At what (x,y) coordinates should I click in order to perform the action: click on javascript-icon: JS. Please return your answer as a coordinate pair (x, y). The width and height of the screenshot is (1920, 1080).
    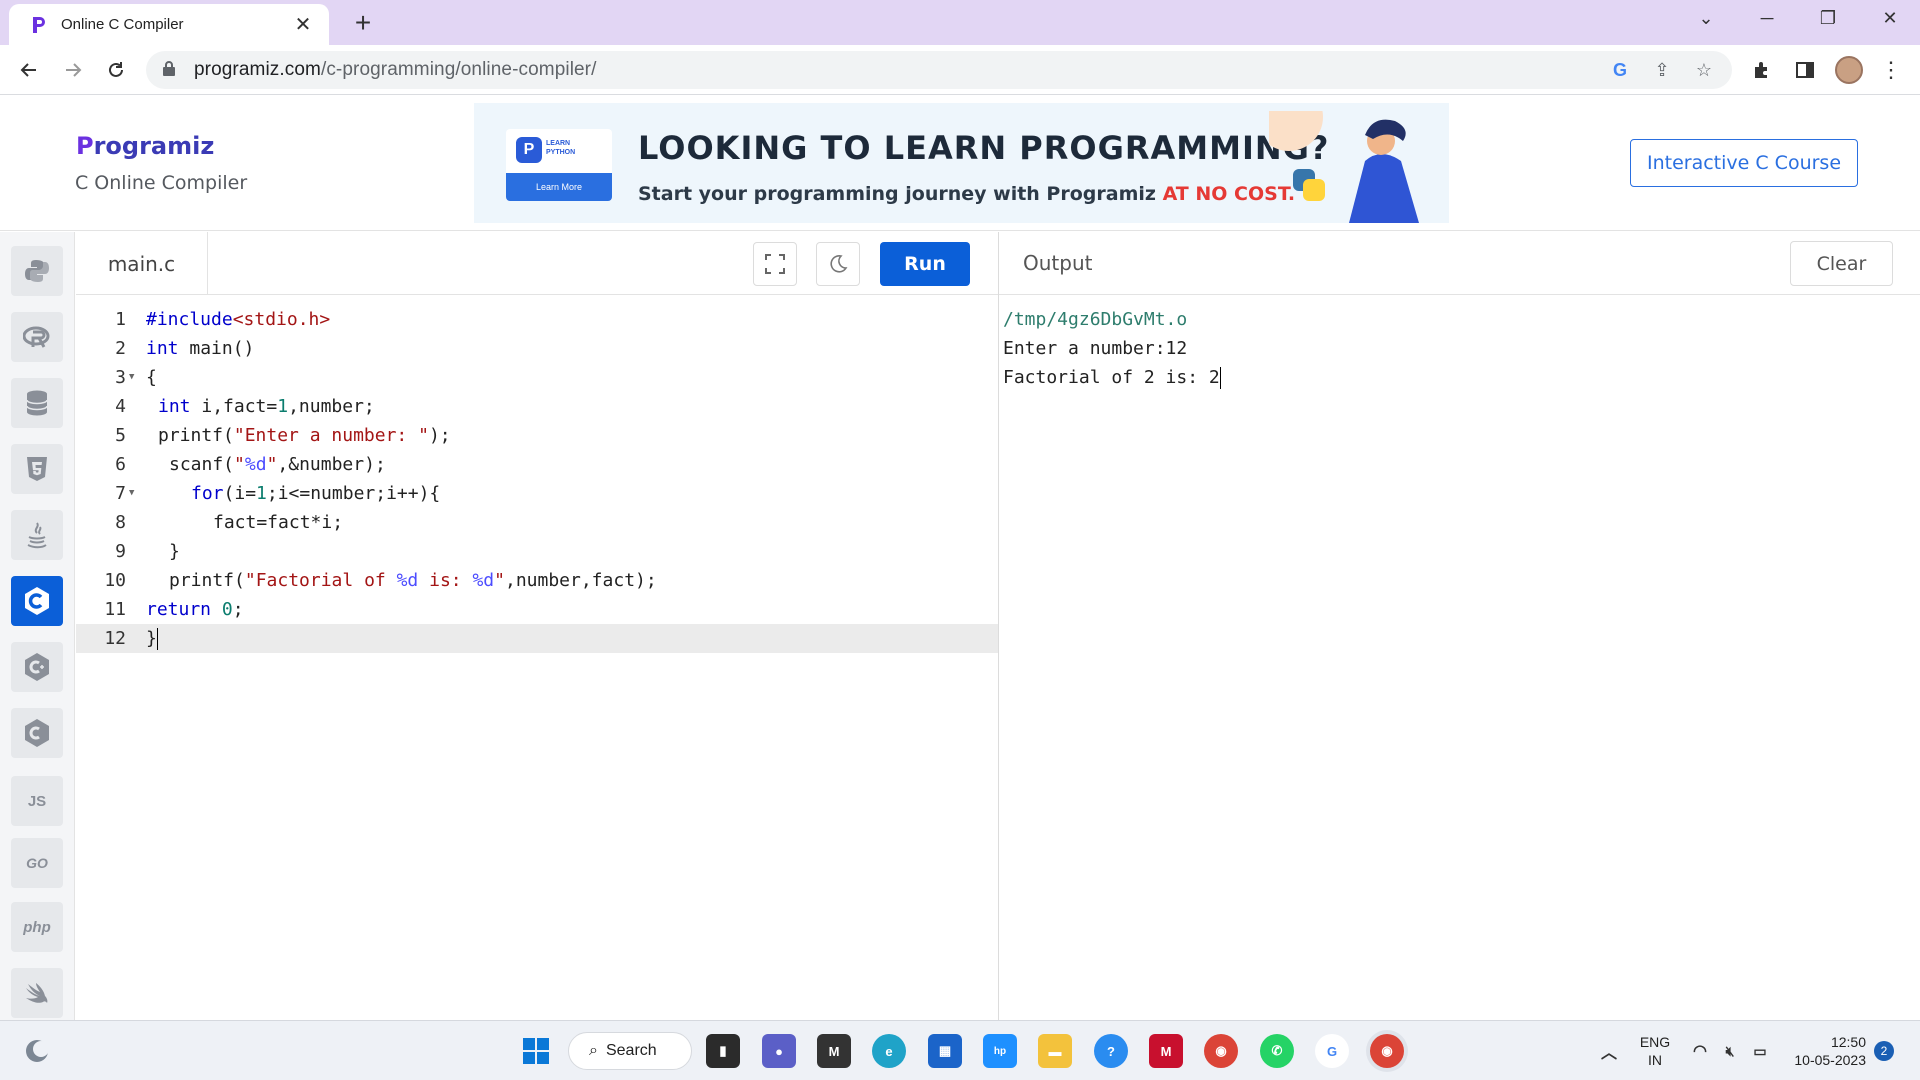
    Looking at the image, I should click on (37, 801).